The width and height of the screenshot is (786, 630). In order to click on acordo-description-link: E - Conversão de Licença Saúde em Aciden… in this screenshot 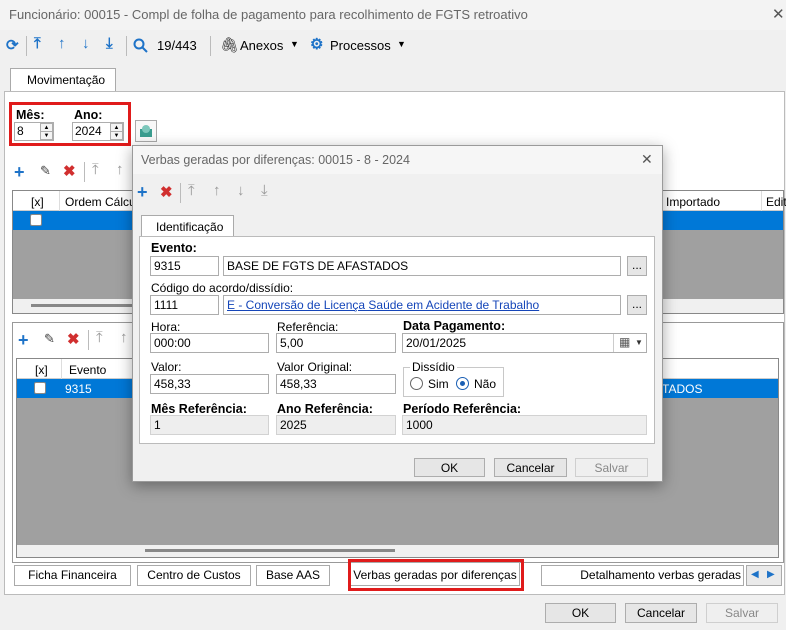, I will do `click(383, 305)`.